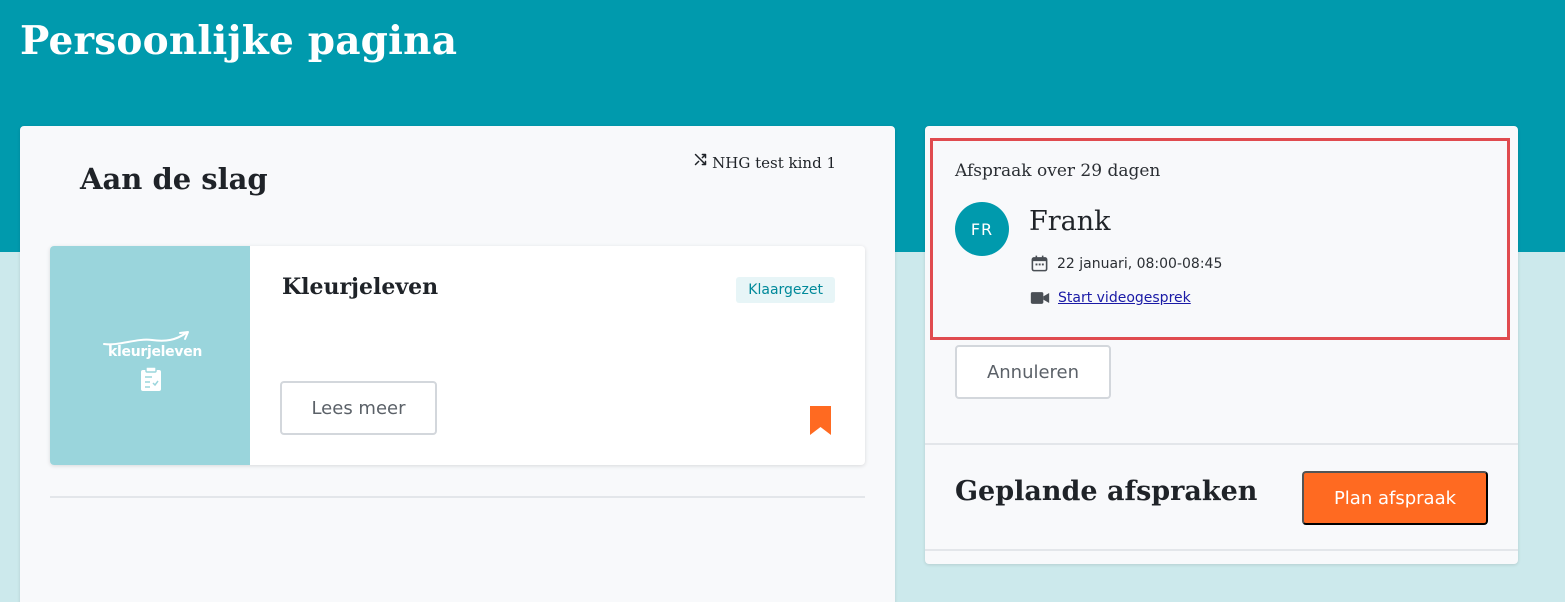 The height and width of the screenshot is (602, 1565). I want to click on planned-divider, so click(1221, 550).